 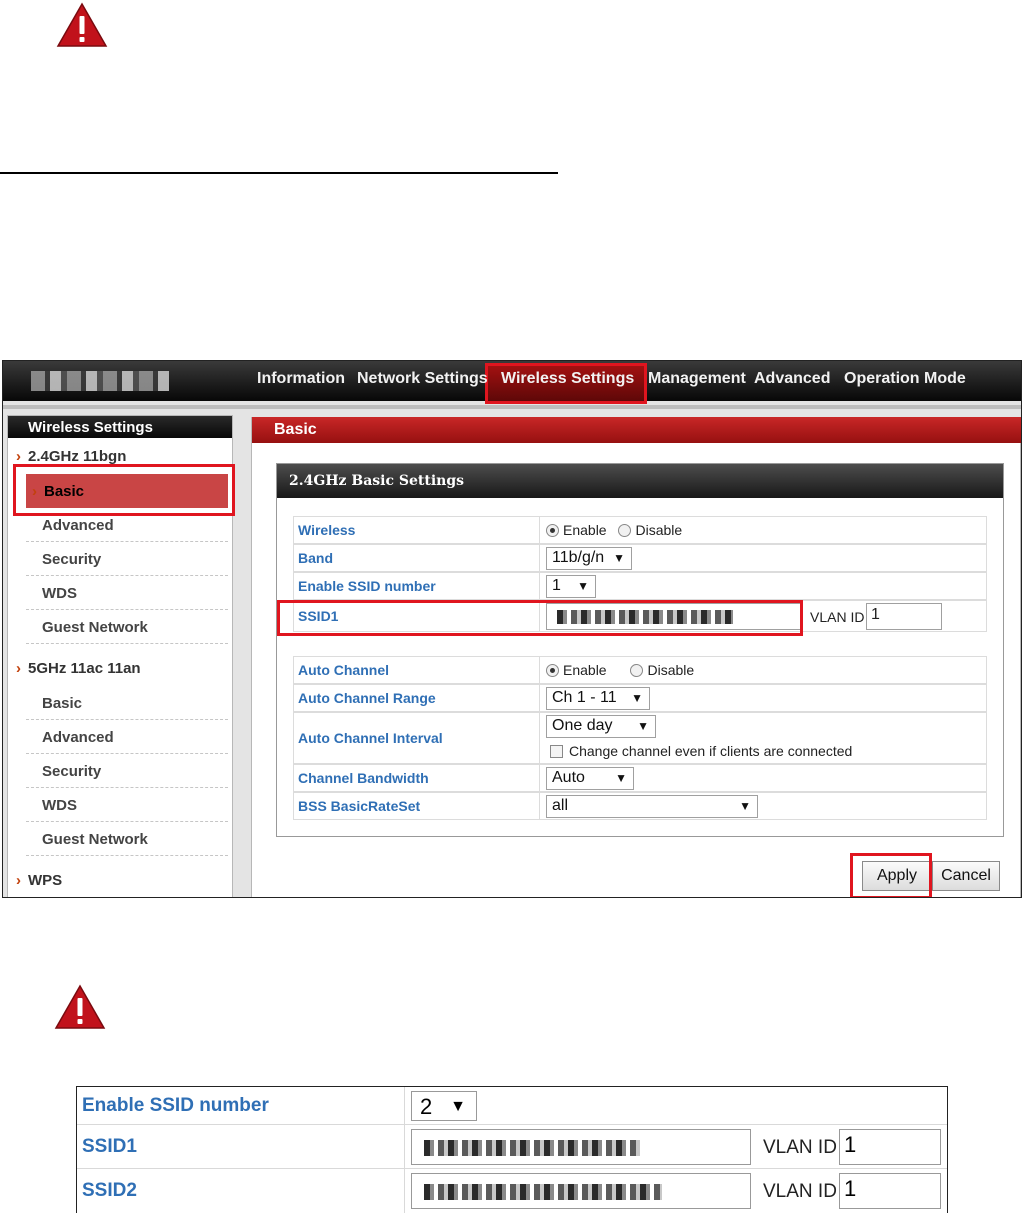 I want to click on cancel-button: Cancel, so click(x=966, y=876).